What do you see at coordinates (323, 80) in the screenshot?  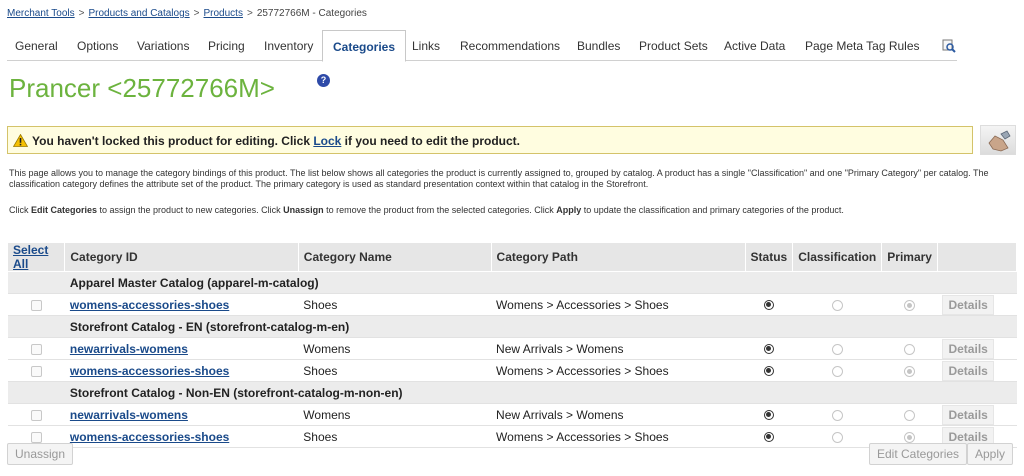 I see `help-icon: ?` at bounding box center [323, 80].